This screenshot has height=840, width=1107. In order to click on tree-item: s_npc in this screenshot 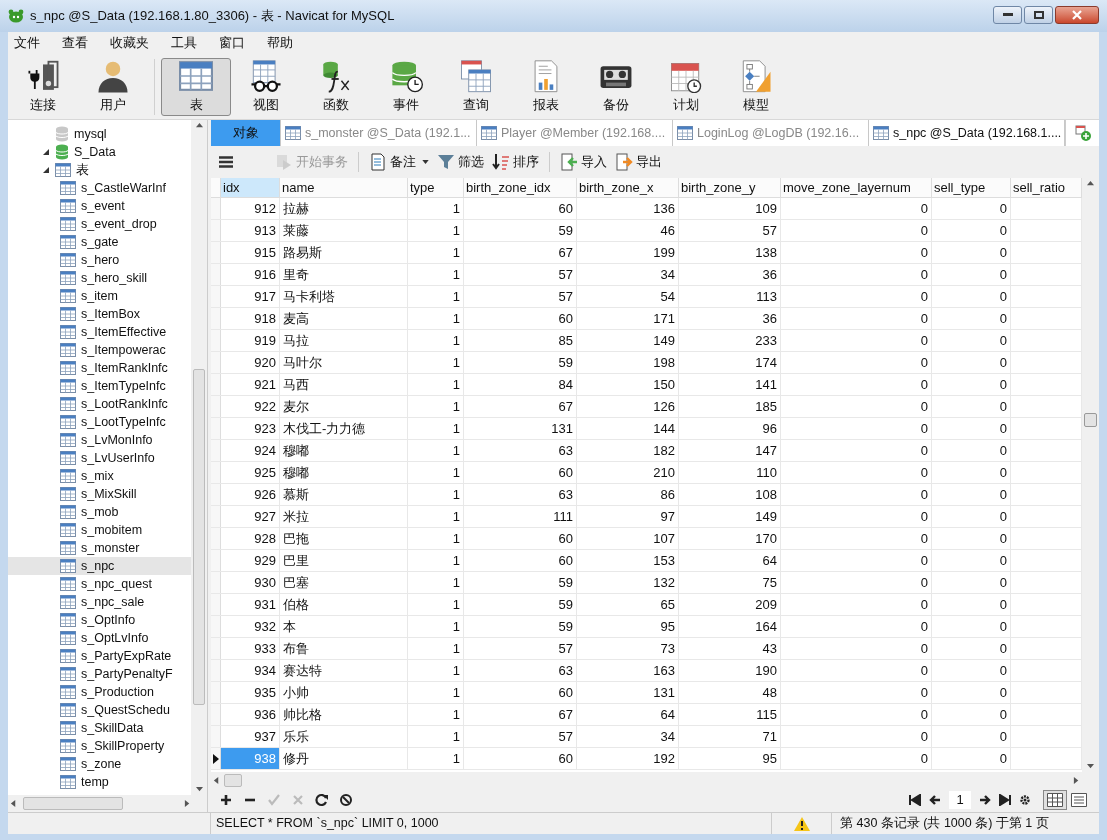, I will do `click(99, 566)`.